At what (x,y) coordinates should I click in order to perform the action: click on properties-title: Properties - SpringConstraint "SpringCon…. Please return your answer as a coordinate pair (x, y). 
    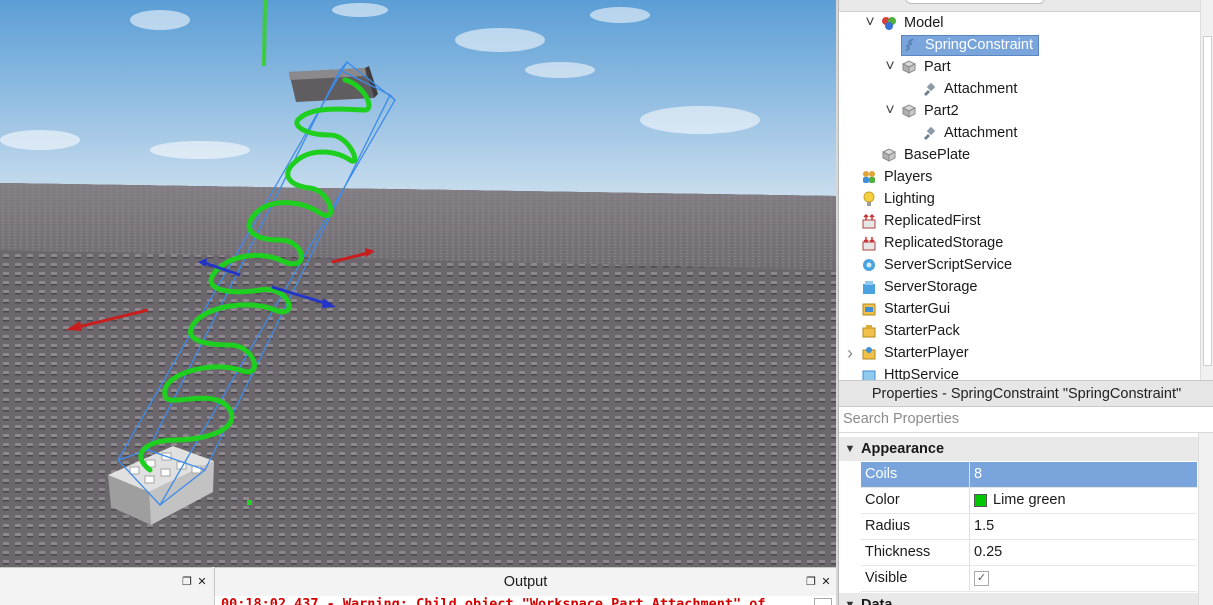
    Looking at the image, I should click on (1026, 393).